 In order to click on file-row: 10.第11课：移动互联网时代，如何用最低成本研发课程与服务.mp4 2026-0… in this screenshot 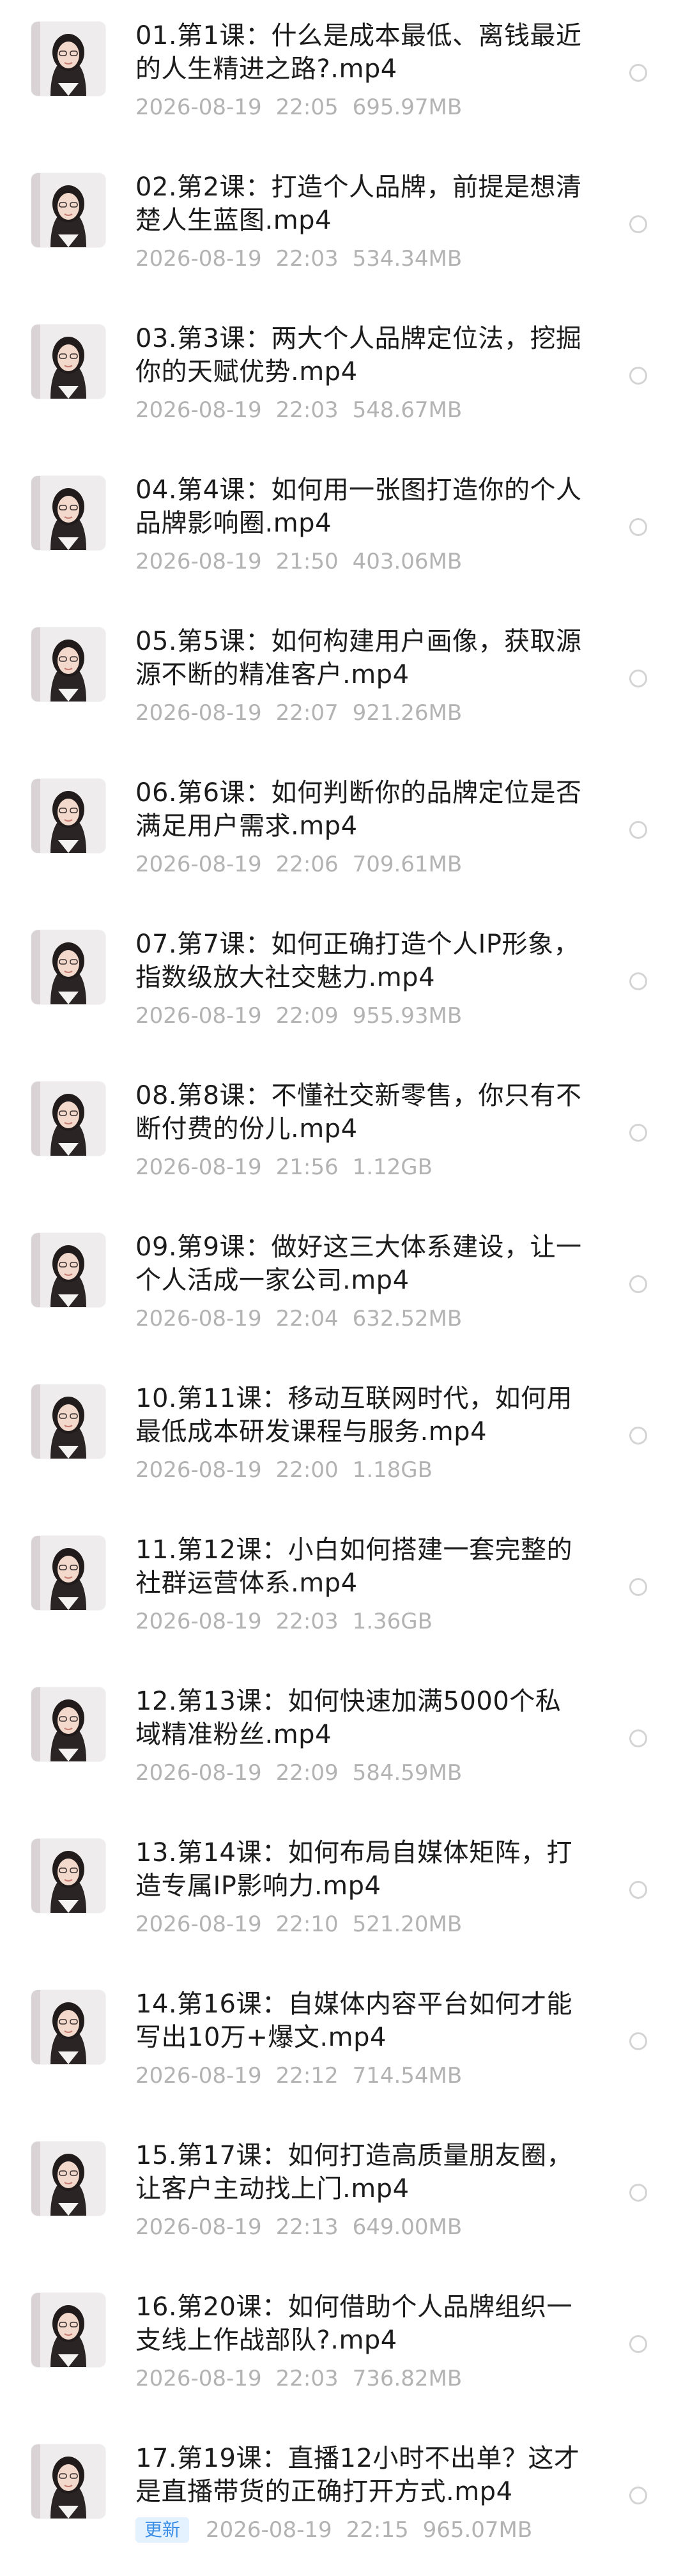, I will do `click(345, 1439)`.